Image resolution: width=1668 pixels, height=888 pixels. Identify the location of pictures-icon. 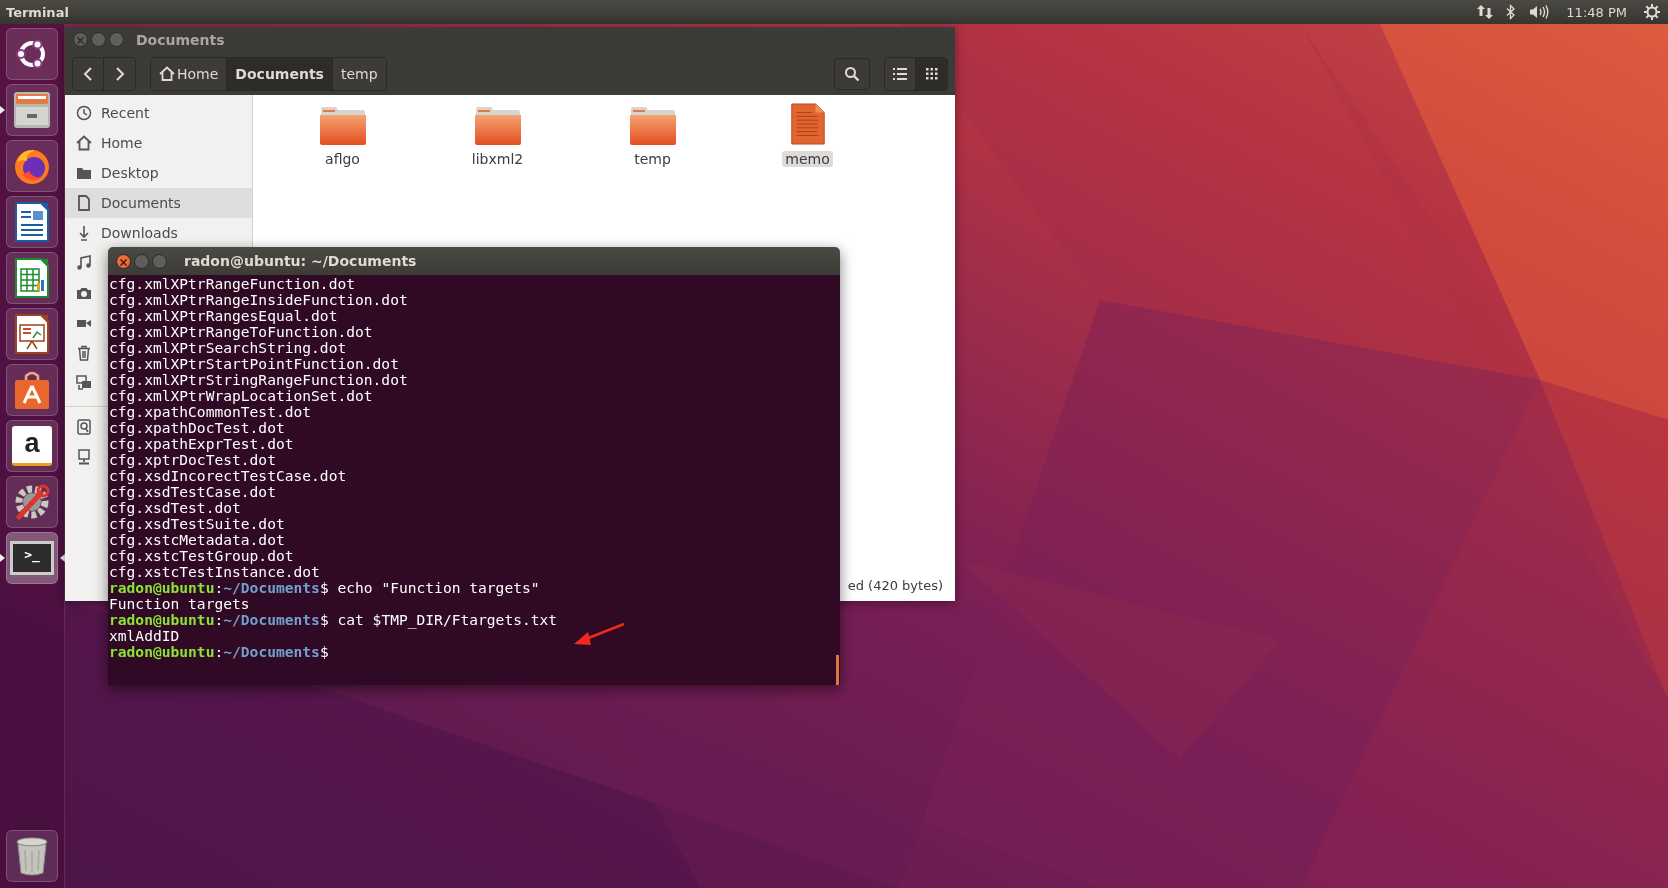
(84, 293).